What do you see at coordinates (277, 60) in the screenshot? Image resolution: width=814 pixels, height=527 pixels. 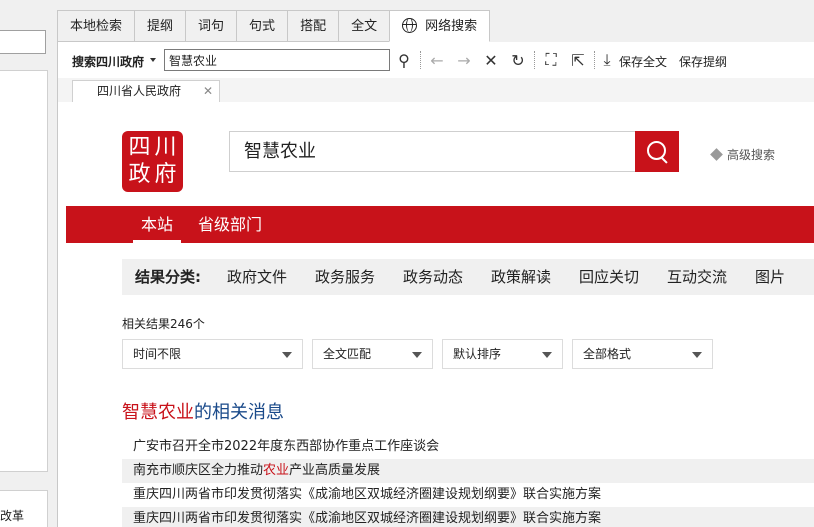 I see `query-input` at bounding box center [277, 60].